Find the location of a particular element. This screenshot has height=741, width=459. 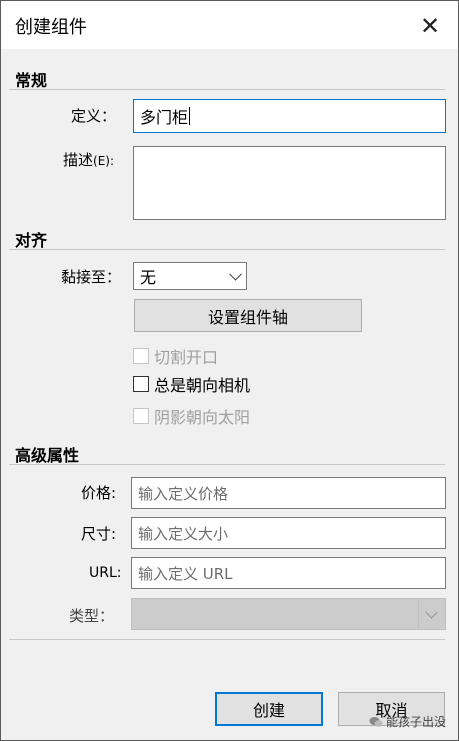

shadows-face-sun-checkbox is located at coordinates (141, 416).